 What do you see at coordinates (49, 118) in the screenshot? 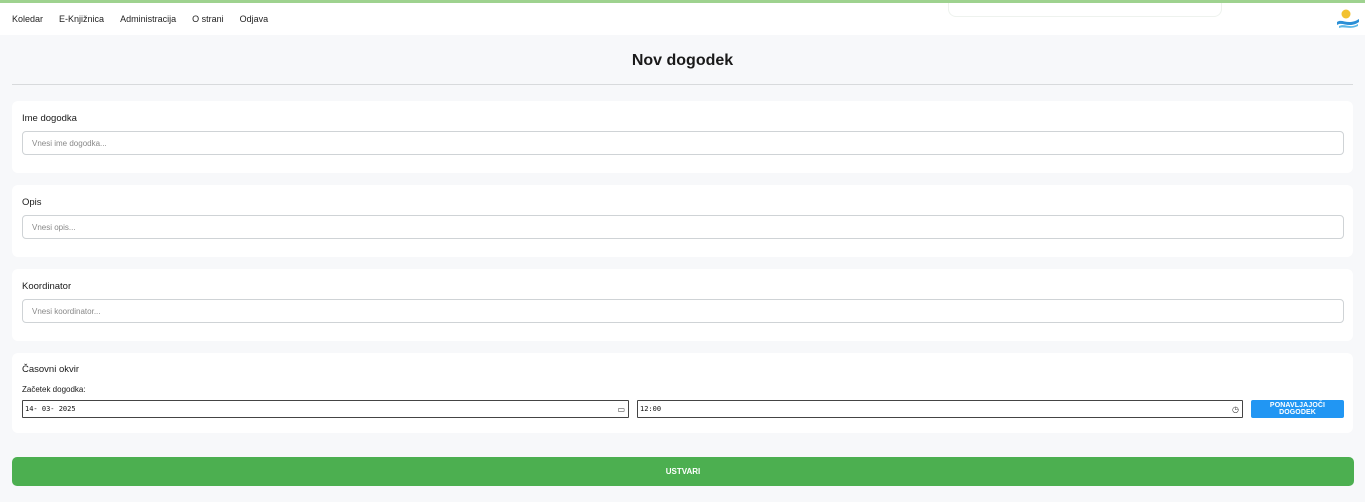
I see `event-name-label: Ime dogodka` at bounding box center [49, 118].